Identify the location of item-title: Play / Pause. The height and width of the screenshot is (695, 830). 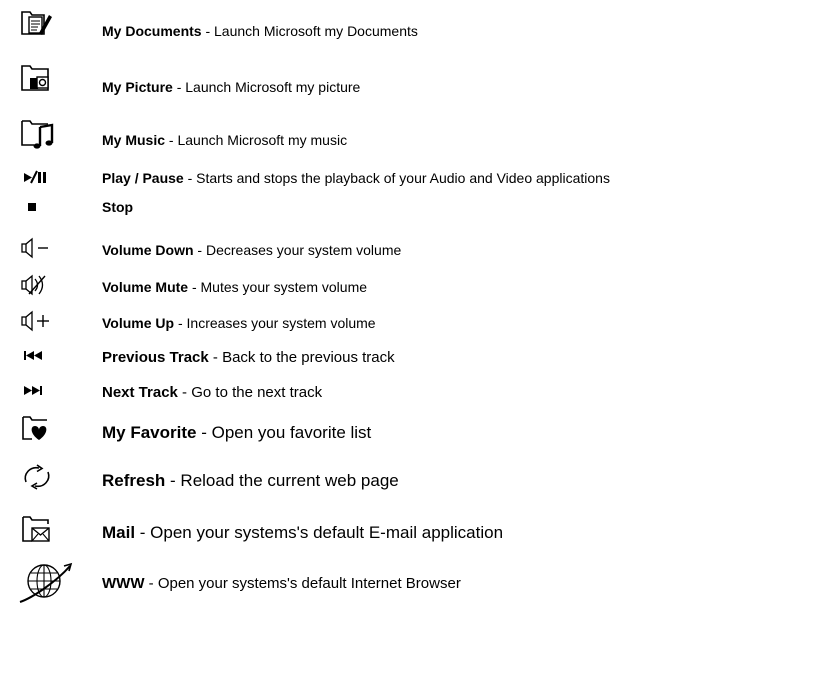
(143, 178).